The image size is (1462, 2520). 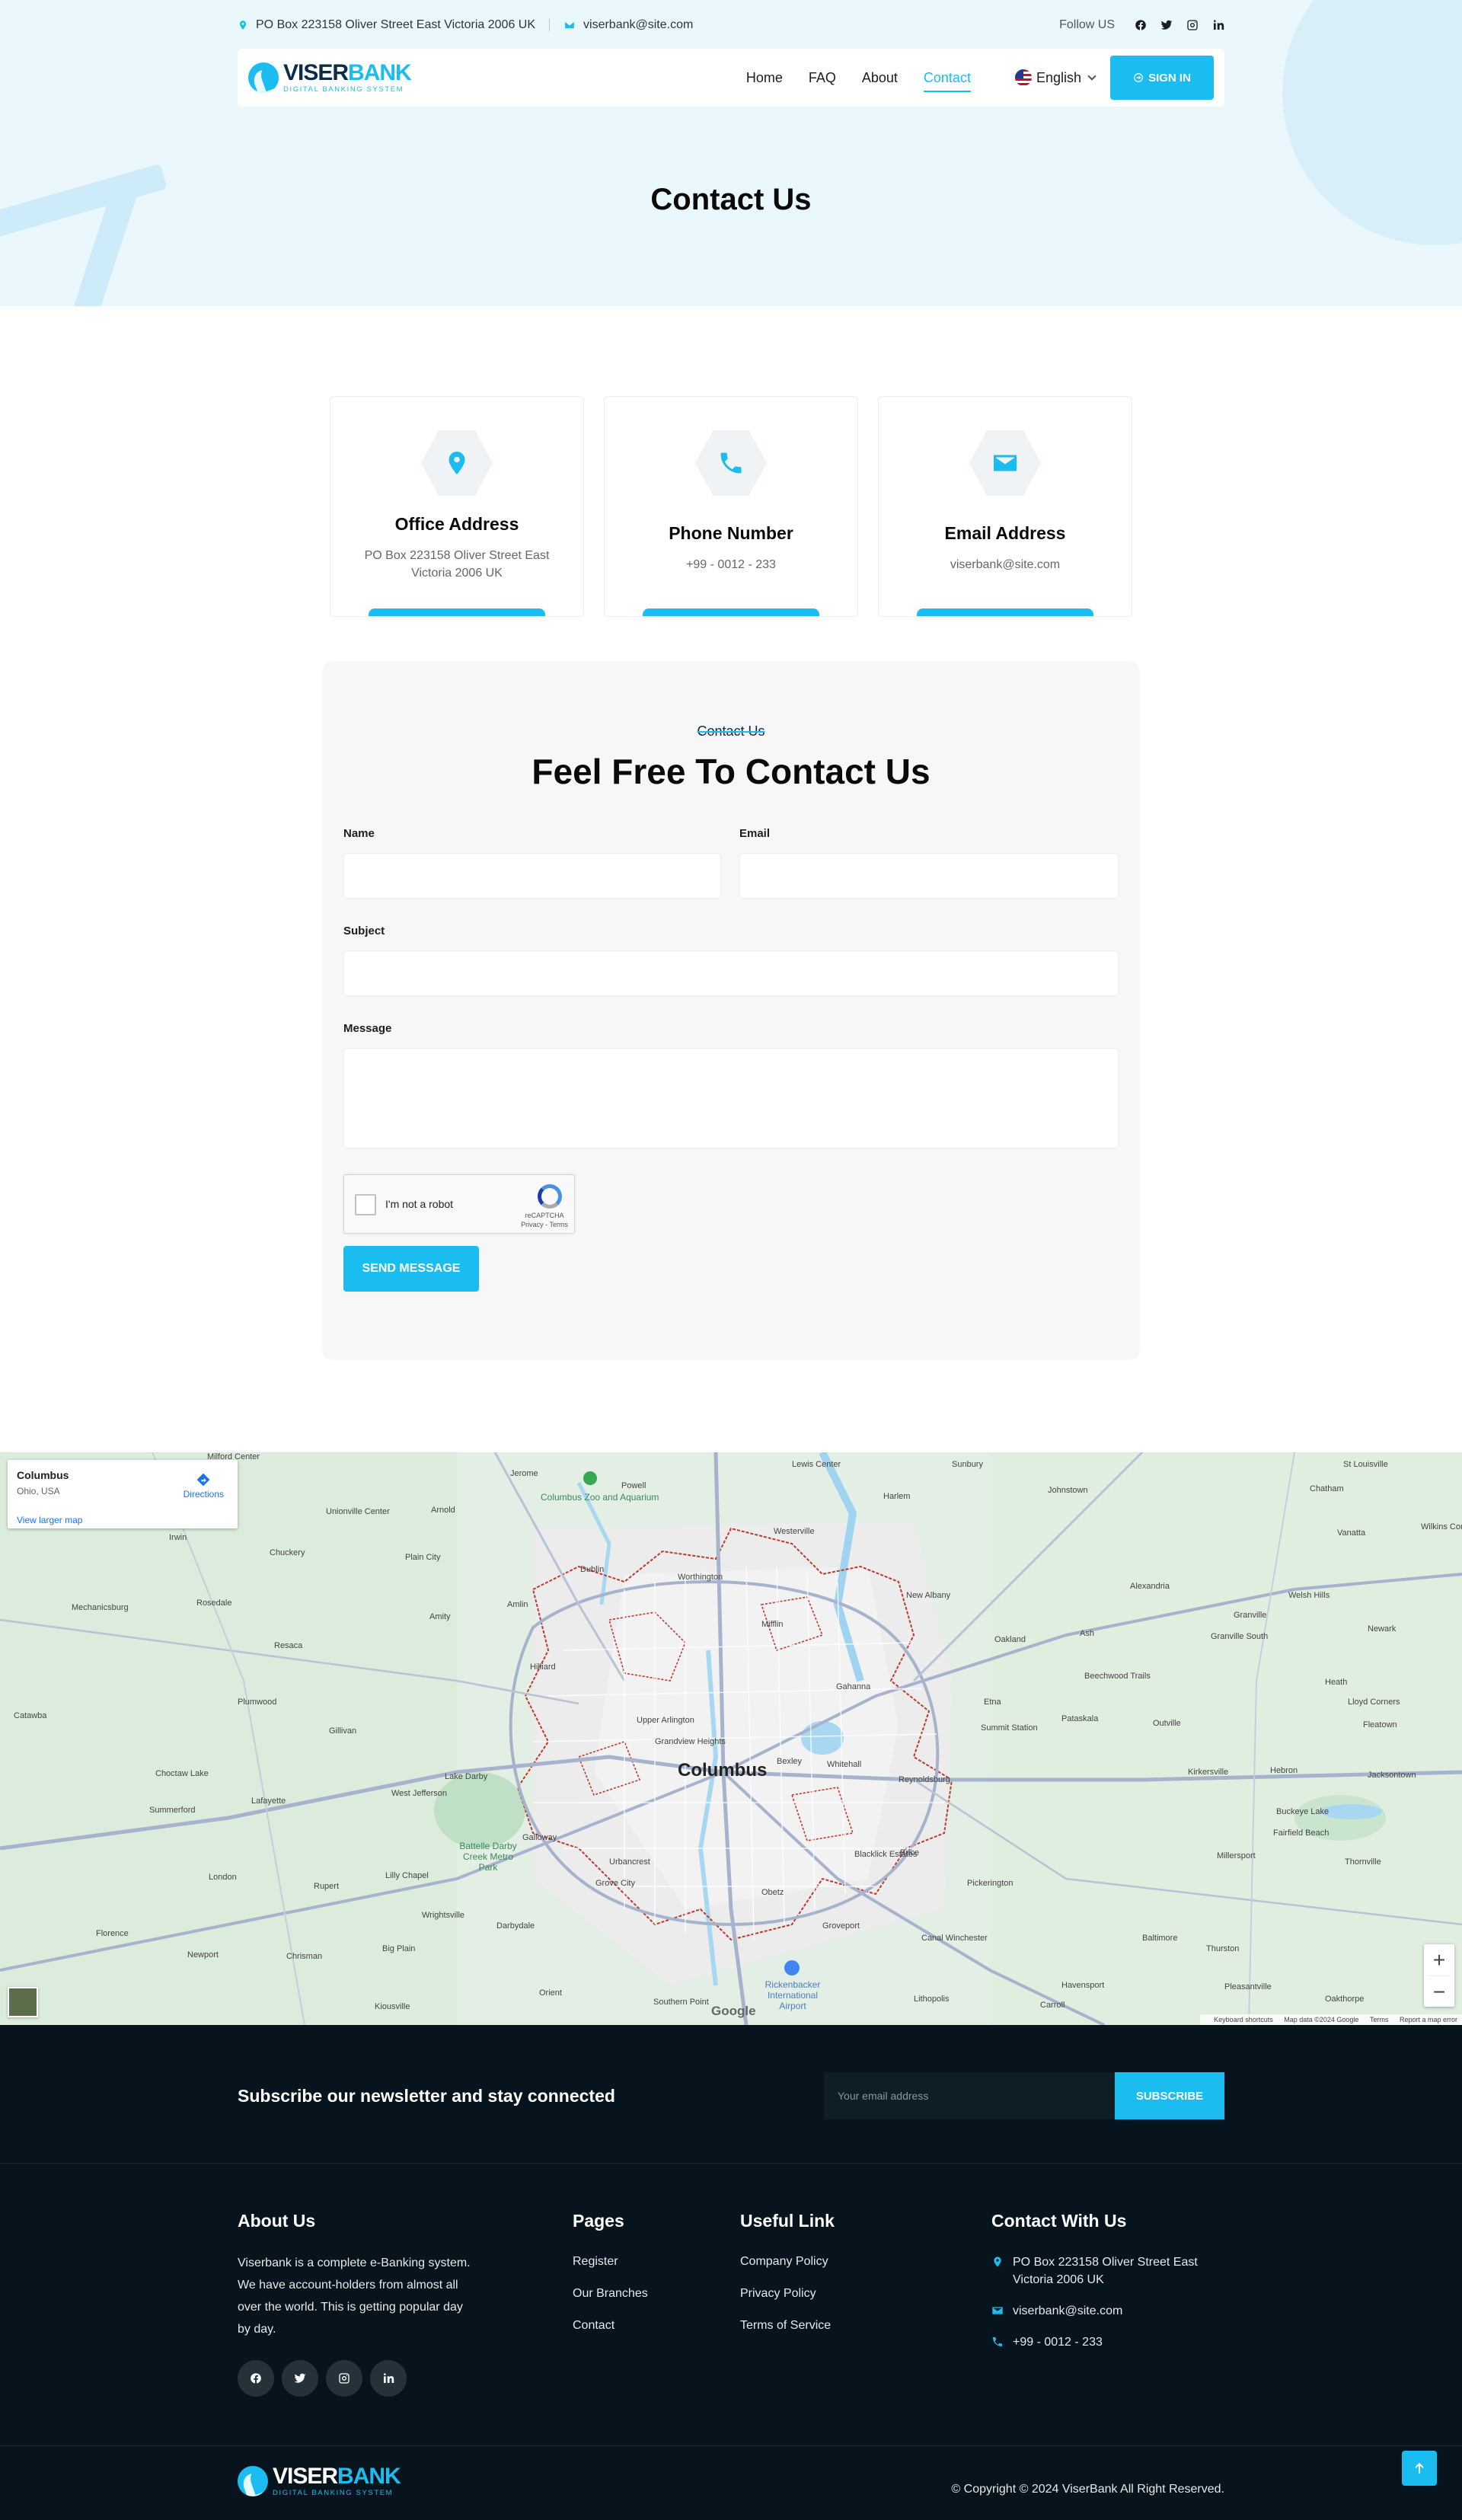 What do you see at coordinates (23, 2002) in the screenshot?
I see `satellite-toggle` at bounding box center [23, 2002].